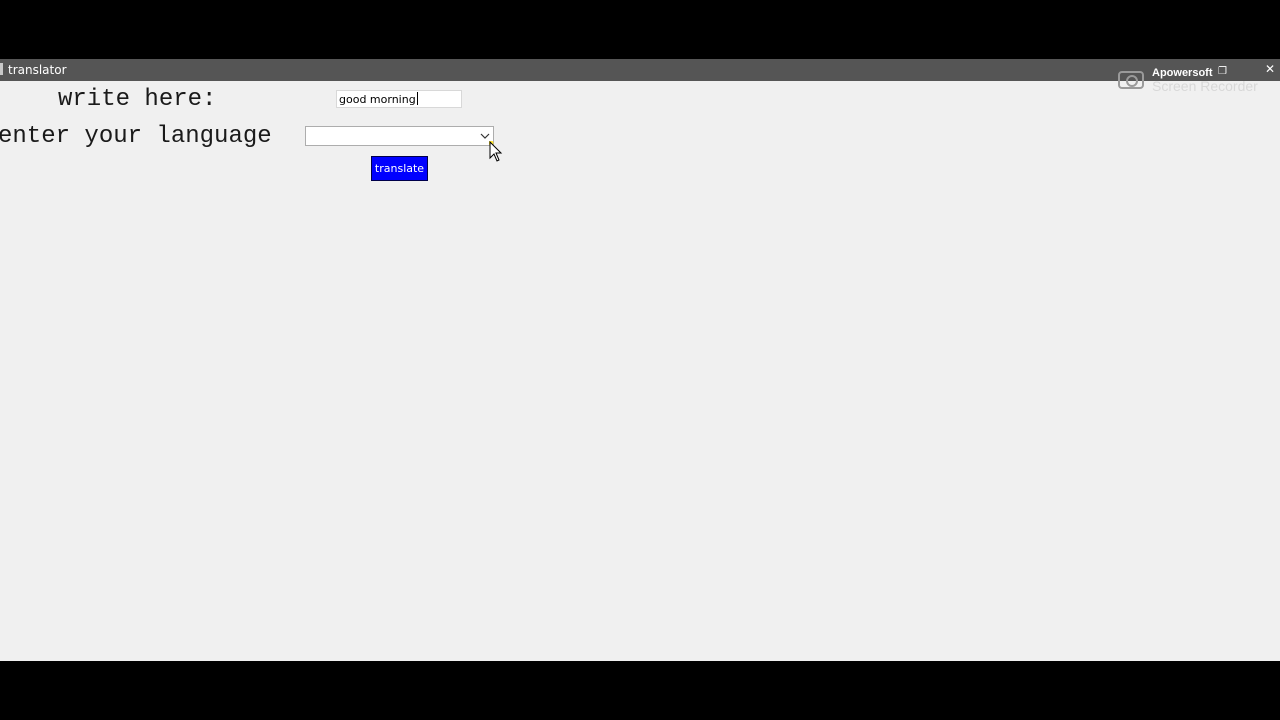  I want to click on language-select, so click(399, 136).